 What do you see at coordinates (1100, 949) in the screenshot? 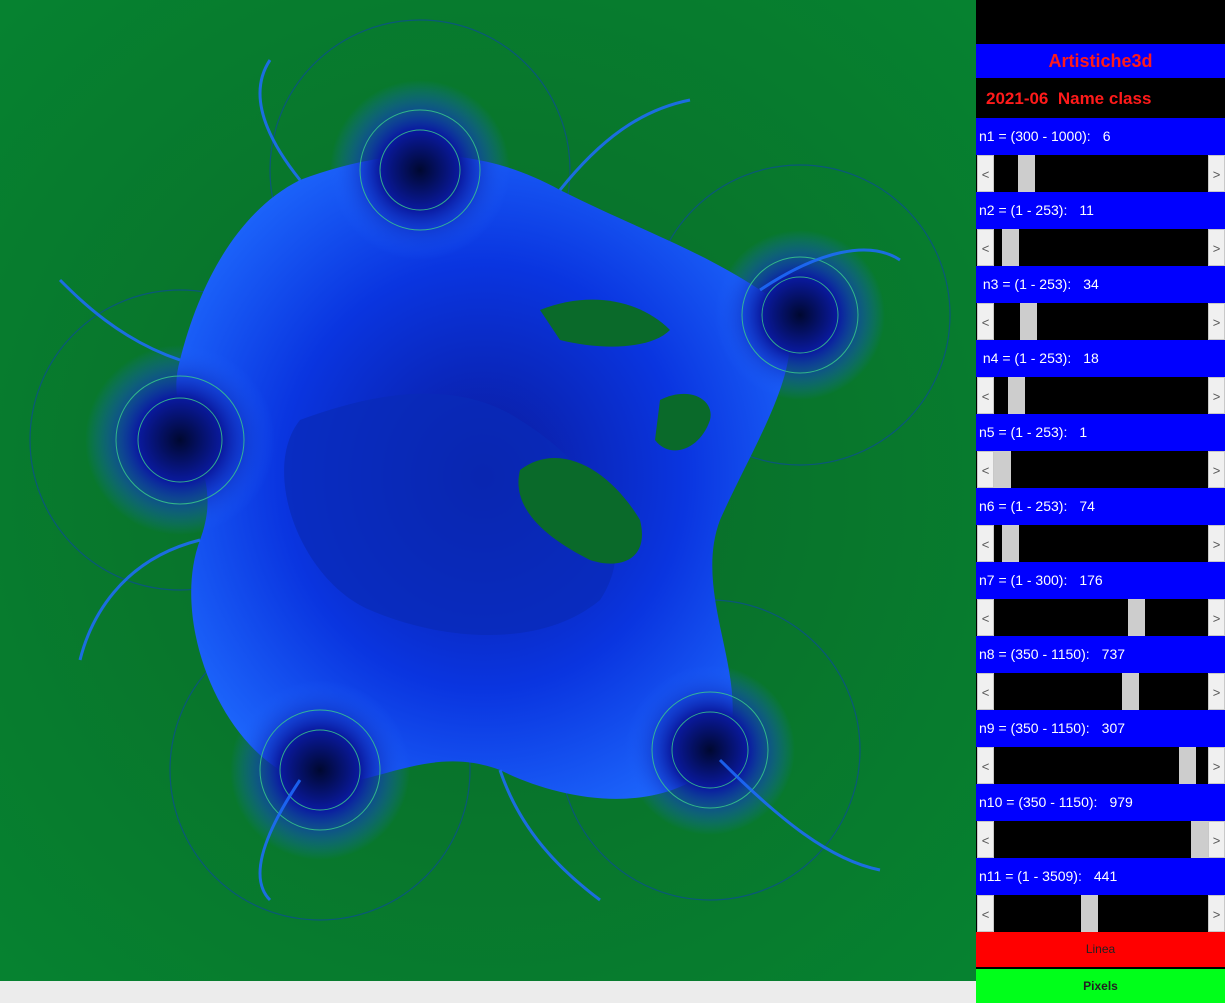
I see `linea-button: Linea` at bounding box center [1100, 949].